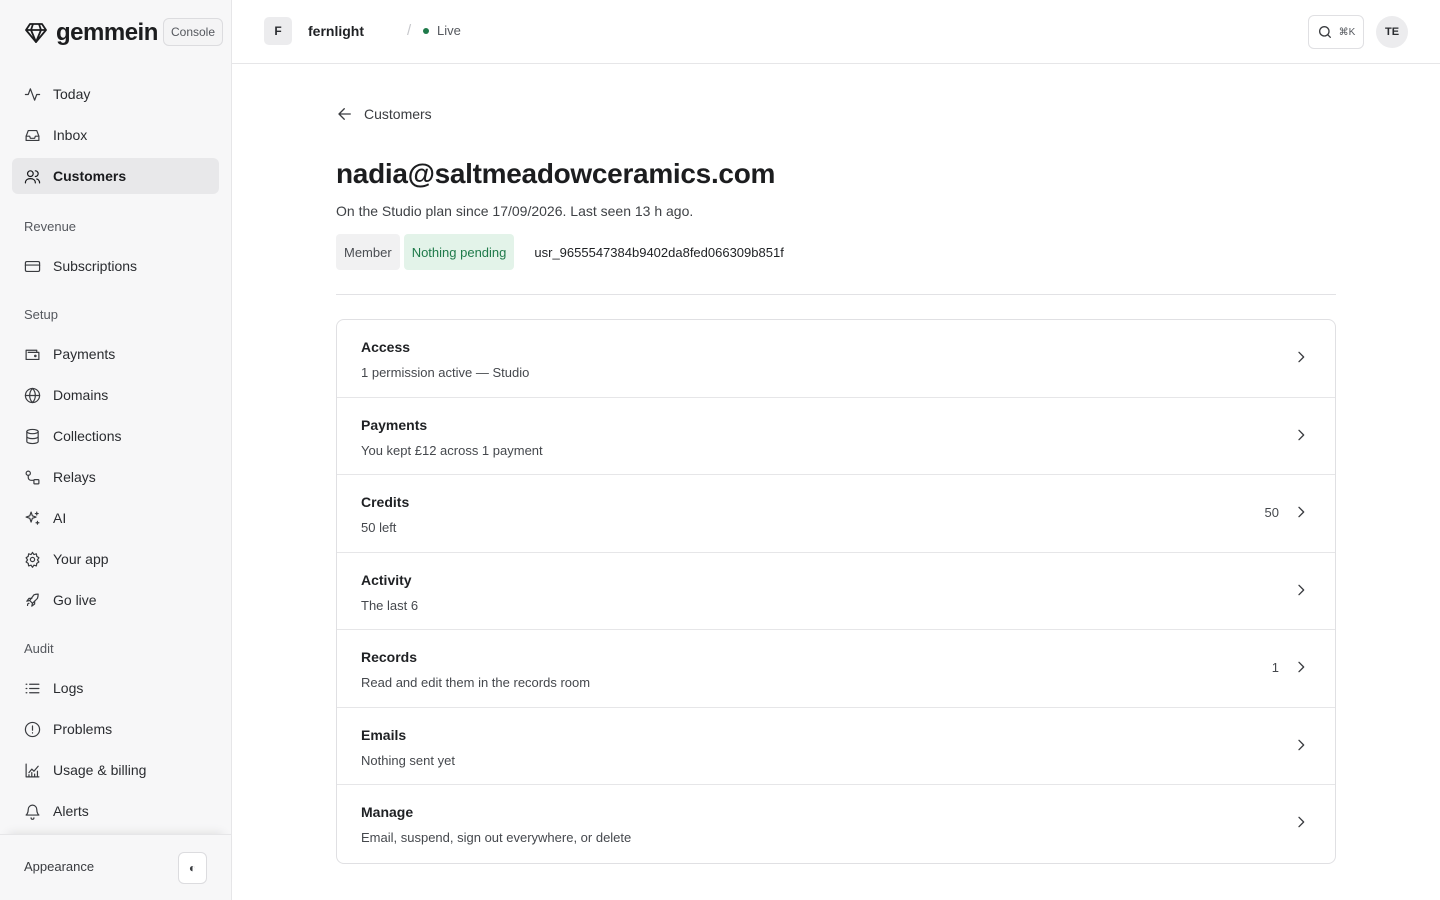 Image resolution: width=1440 pixels, height=900 pixels. I want to click on sidebar-item-collections: Collections, so click(115, 436).